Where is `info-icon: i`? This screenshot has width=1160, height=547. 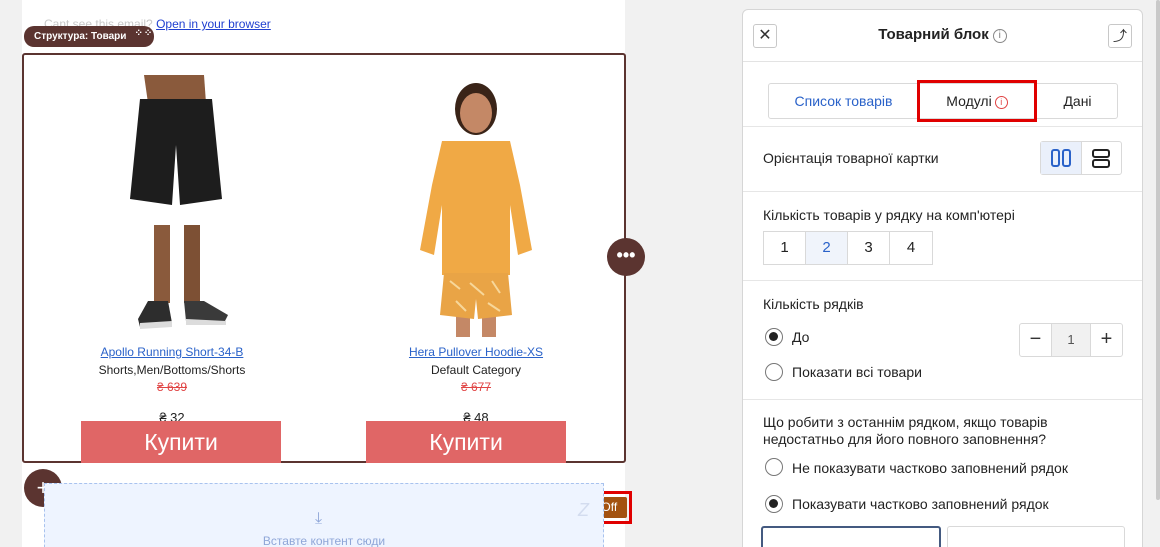 info-icon: i is located at coordinates (999, 36).